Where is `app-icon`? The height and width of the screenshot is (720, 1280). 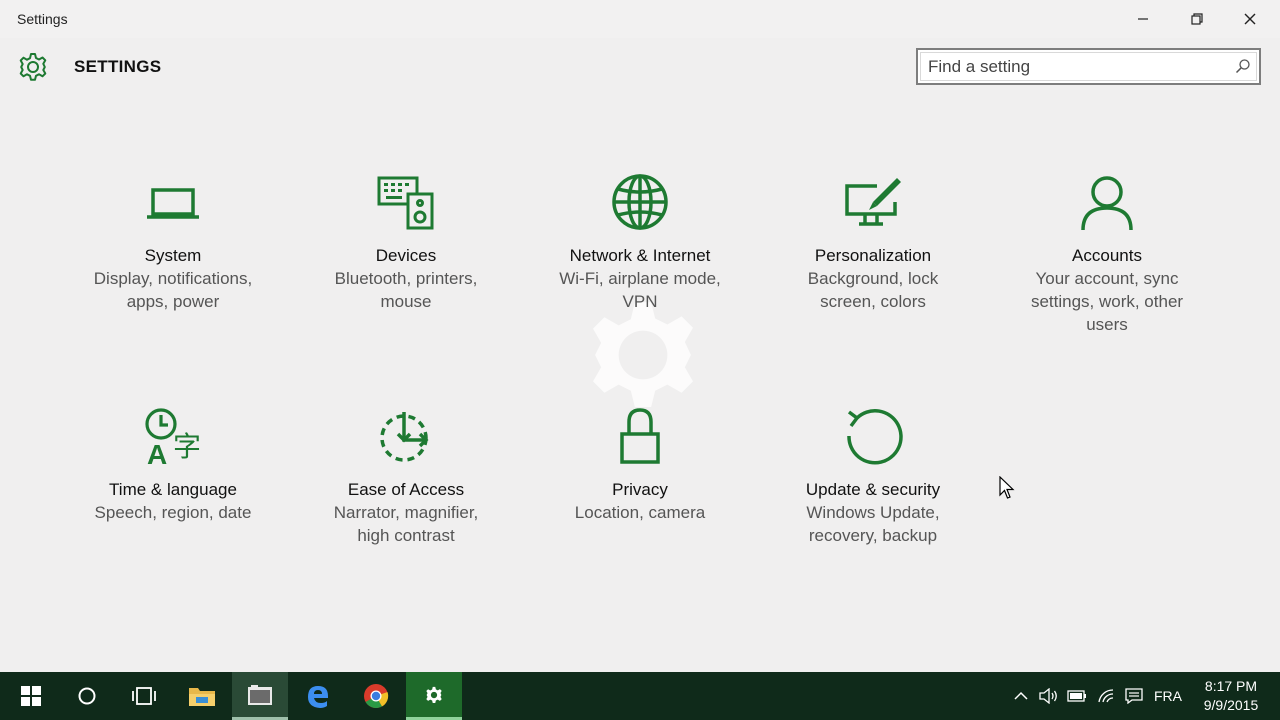
app-icon is located at coordinates (260, 694).